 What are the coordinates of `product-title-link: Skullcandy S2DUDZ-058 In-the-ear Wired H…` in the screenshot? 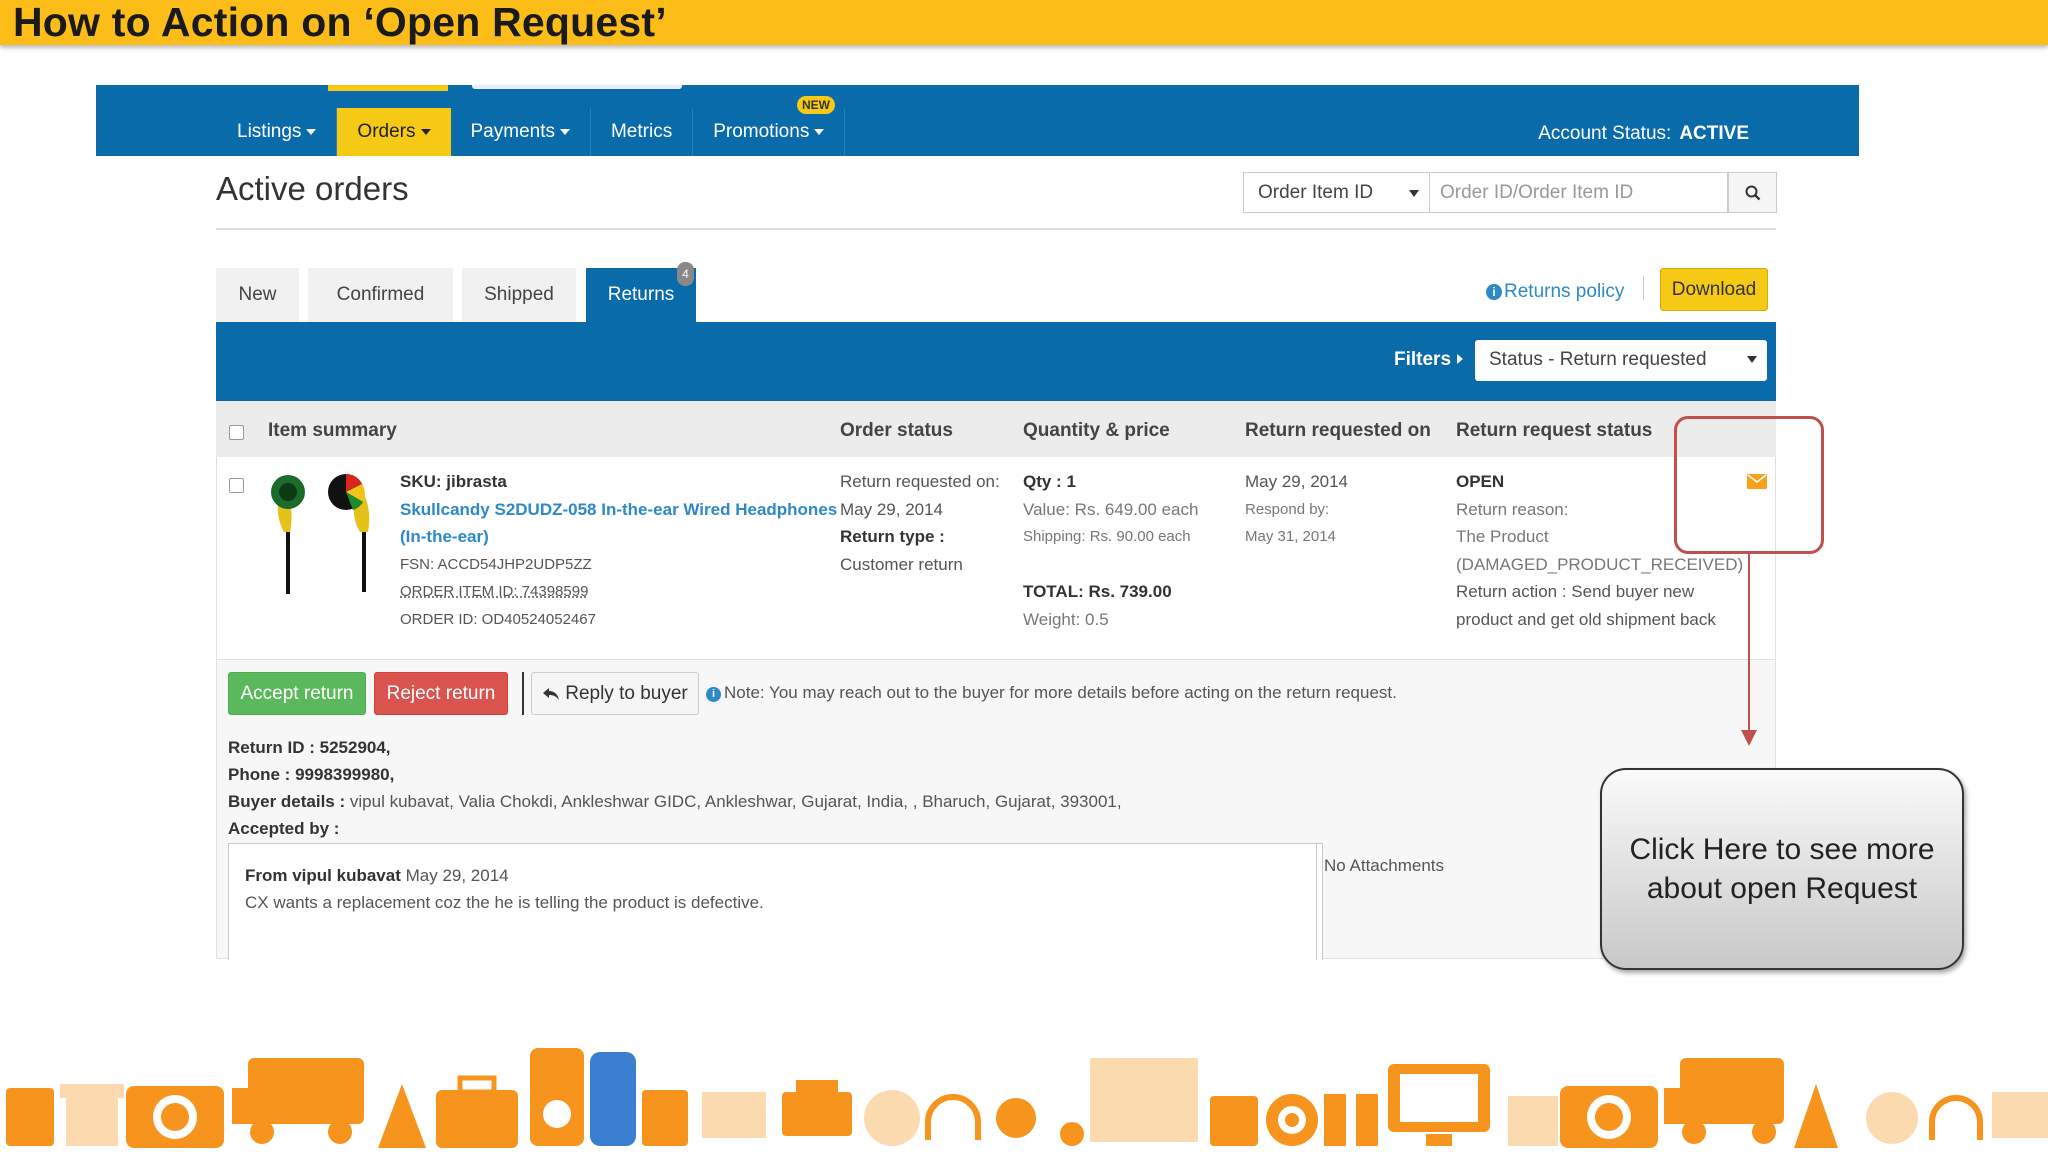 It's located at (618, 509).